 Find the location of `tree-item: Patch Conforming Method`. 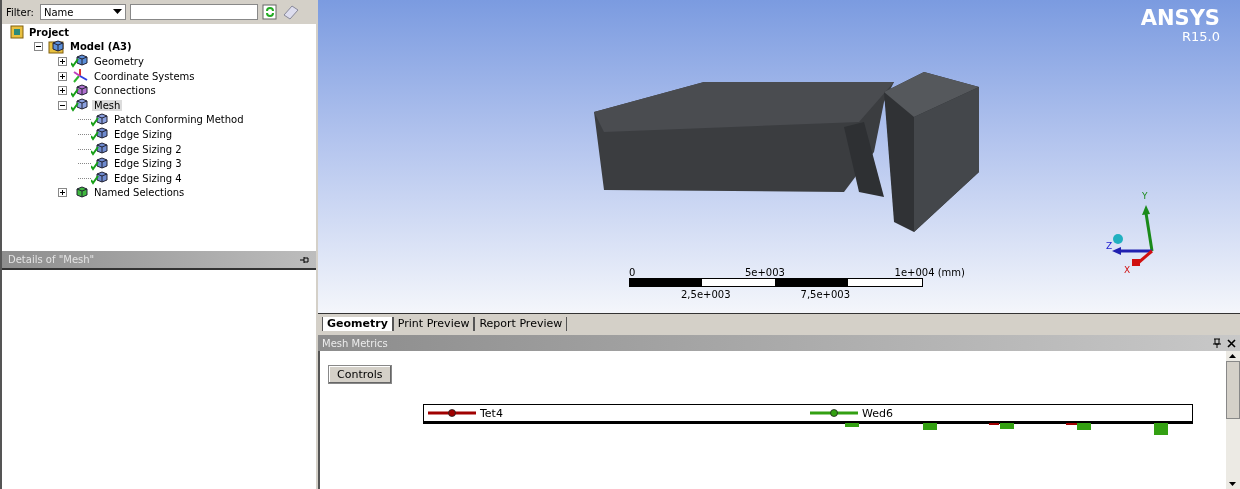

tree-item: Patch Conforming Method is located at coordinates (179, 120).